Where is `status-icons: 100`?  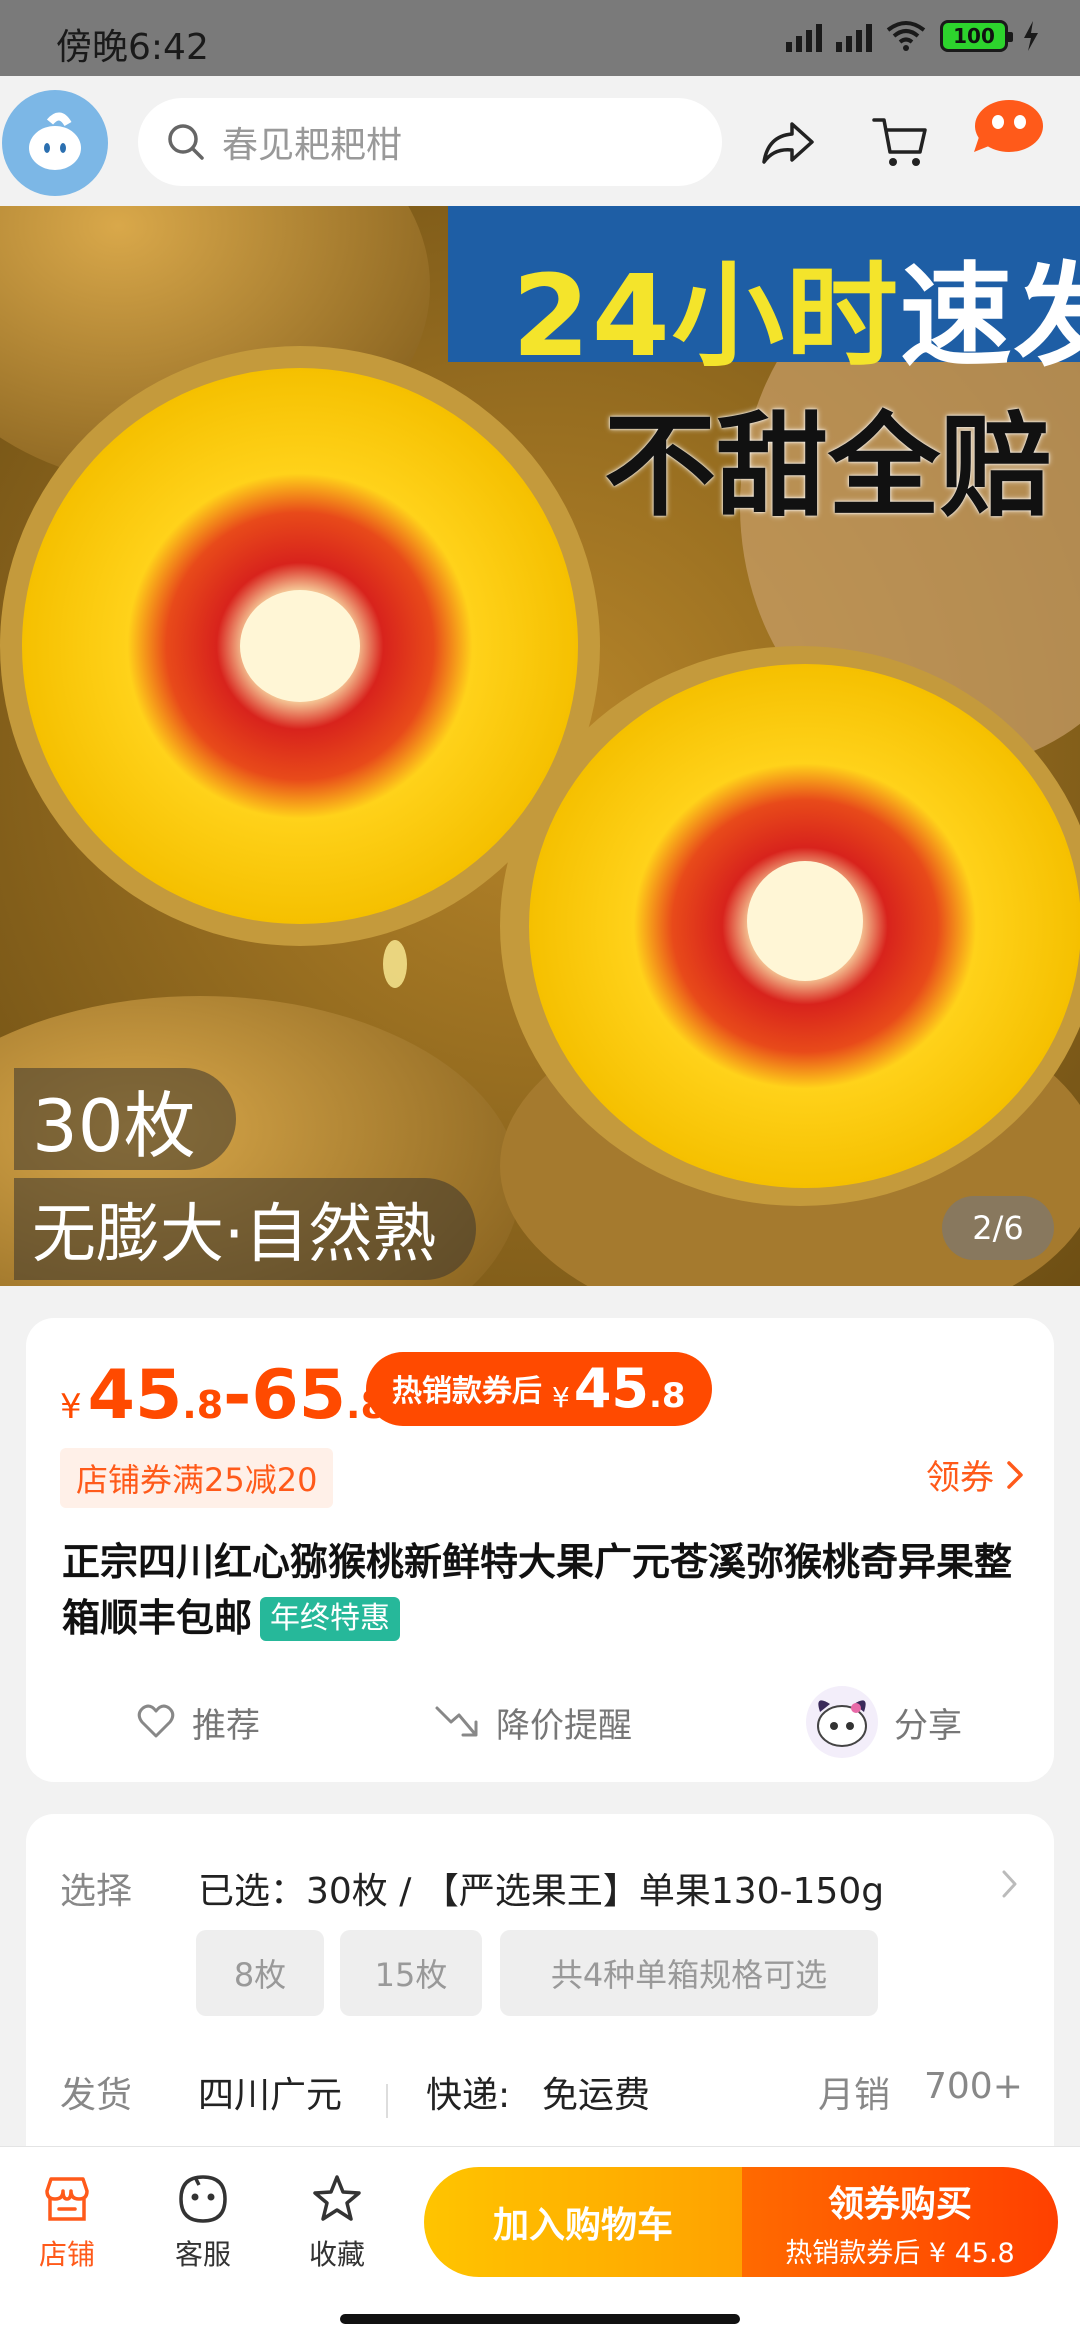 status-icons: 100 is located at coordinates (913, 36).